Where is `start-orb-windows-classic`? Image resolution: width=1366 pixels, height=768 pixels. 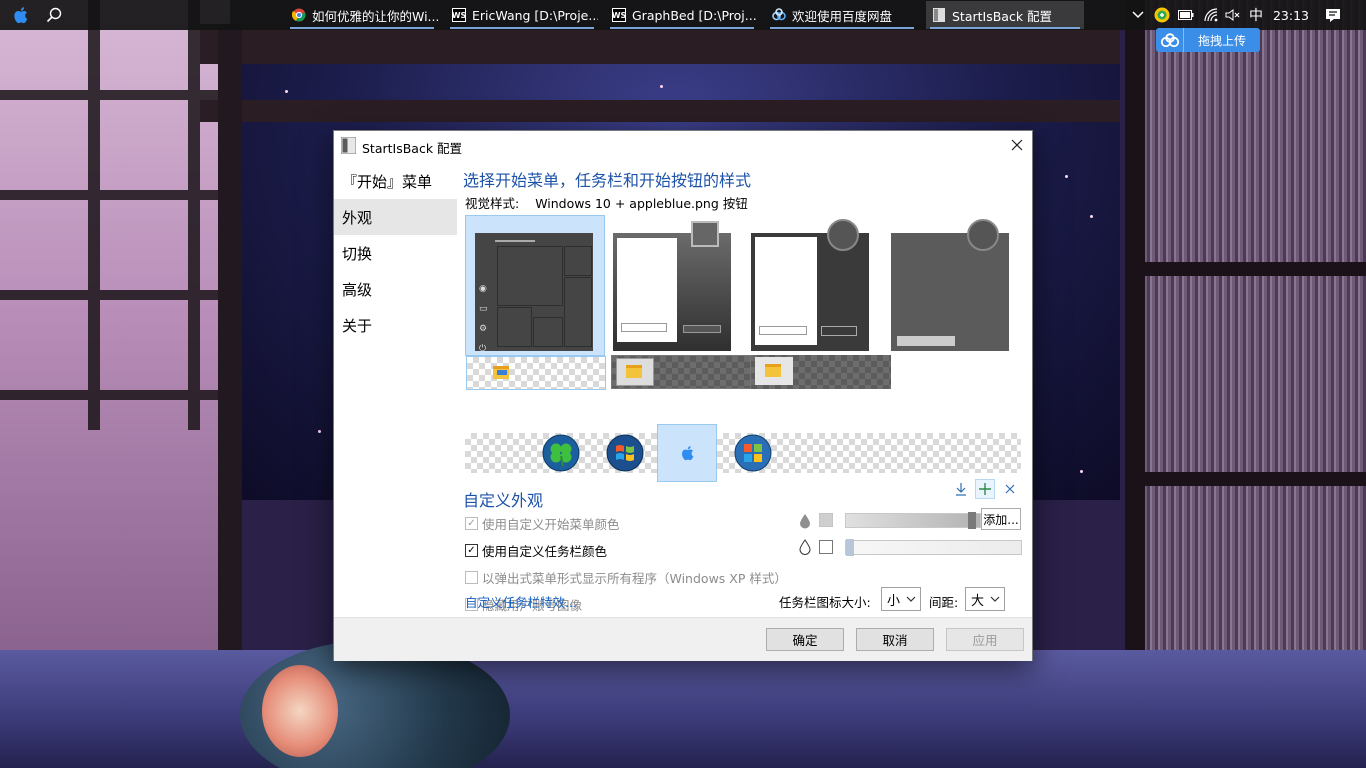
start-orb-windows-classic is located at coordinates (753, 453).